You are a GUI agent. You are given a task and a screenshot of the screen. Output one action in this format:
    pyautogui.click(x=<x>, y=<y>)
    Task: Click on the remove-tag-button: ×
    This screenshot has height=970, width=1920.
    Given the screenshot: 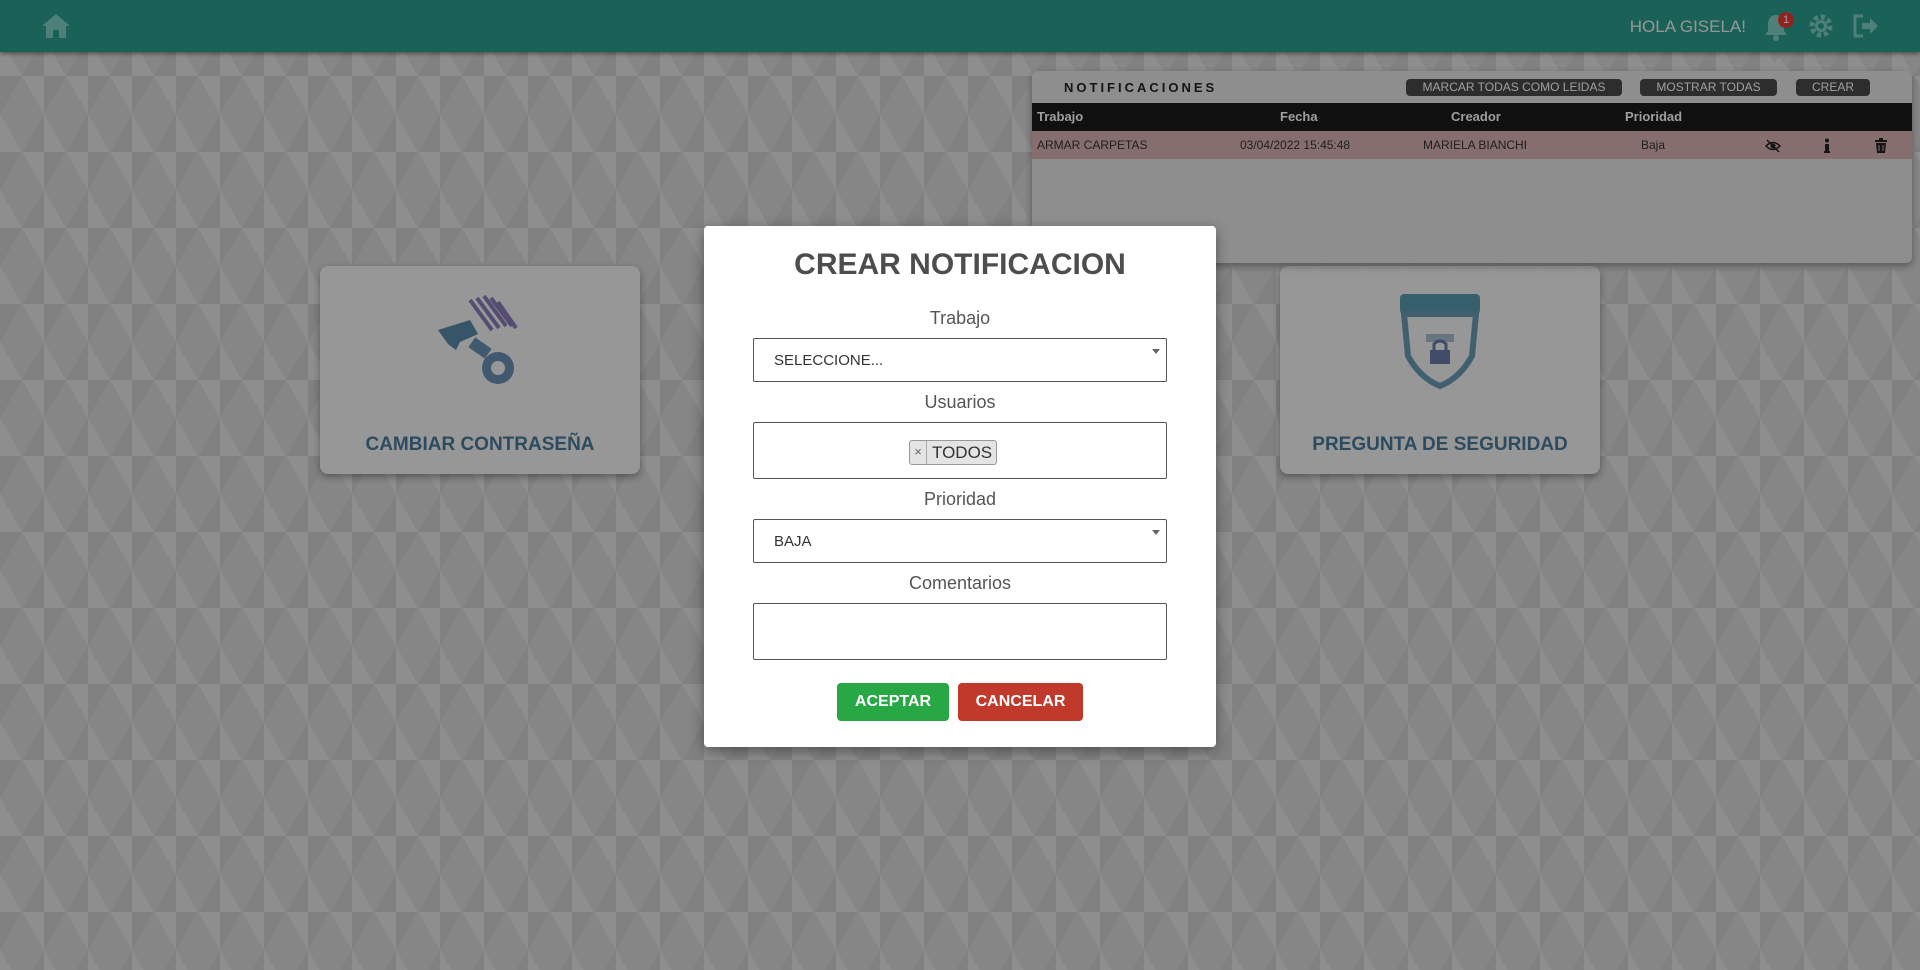 What is the action you would take?
    pyautogui.click(x=918, y=452)
    